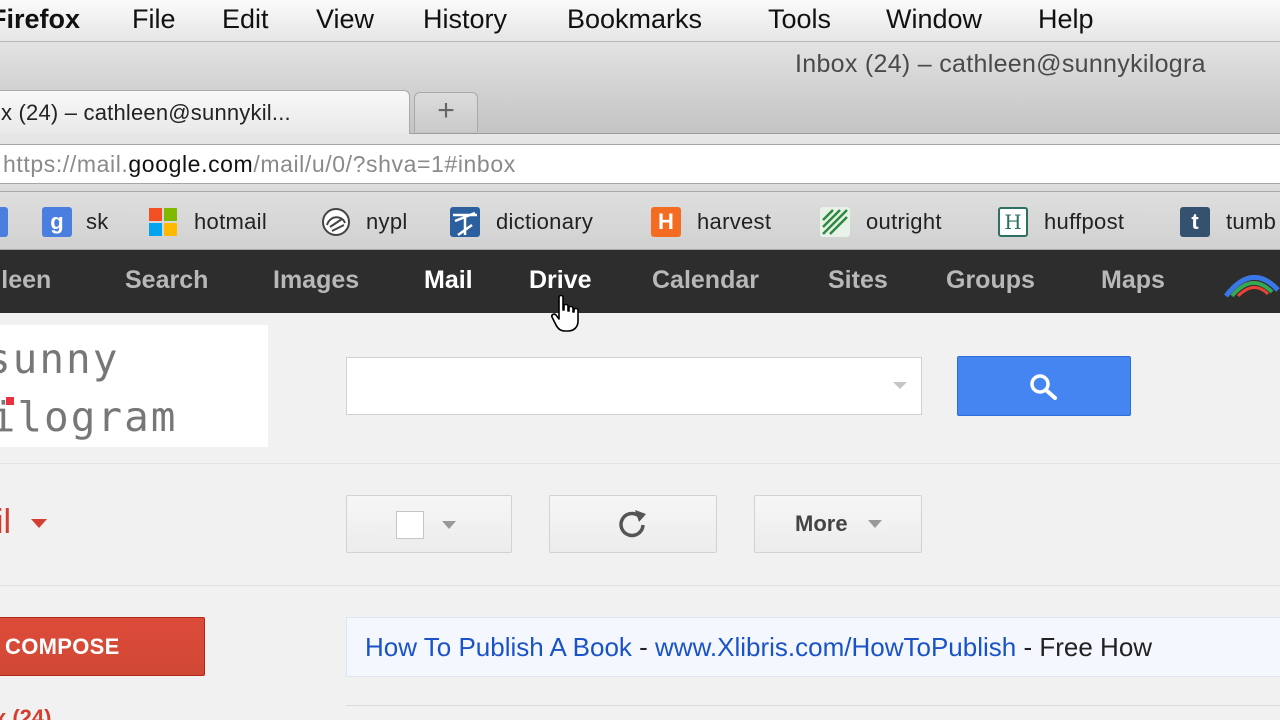 This screenshot has width=1280, height=720. Describe the element at coordinates (1000, 64) in the screenshot. I see `window-title: Inbox (24) – cathleen@sunnykilogra` at that location.